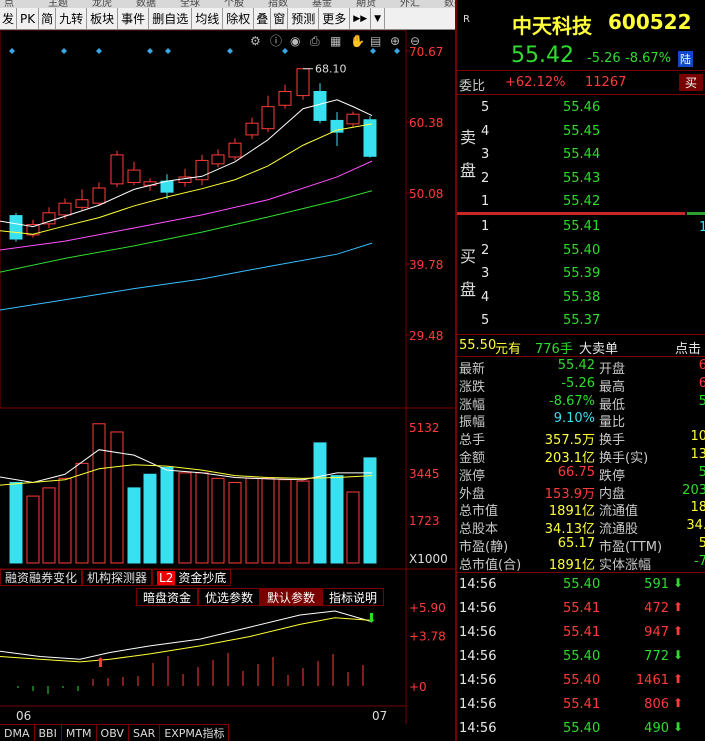 The image size is (705, 741). What do you see at coordinates (581, 297) in the screenshot?
I see `book-level: 4 55.38` at bounding box center [581, 297].